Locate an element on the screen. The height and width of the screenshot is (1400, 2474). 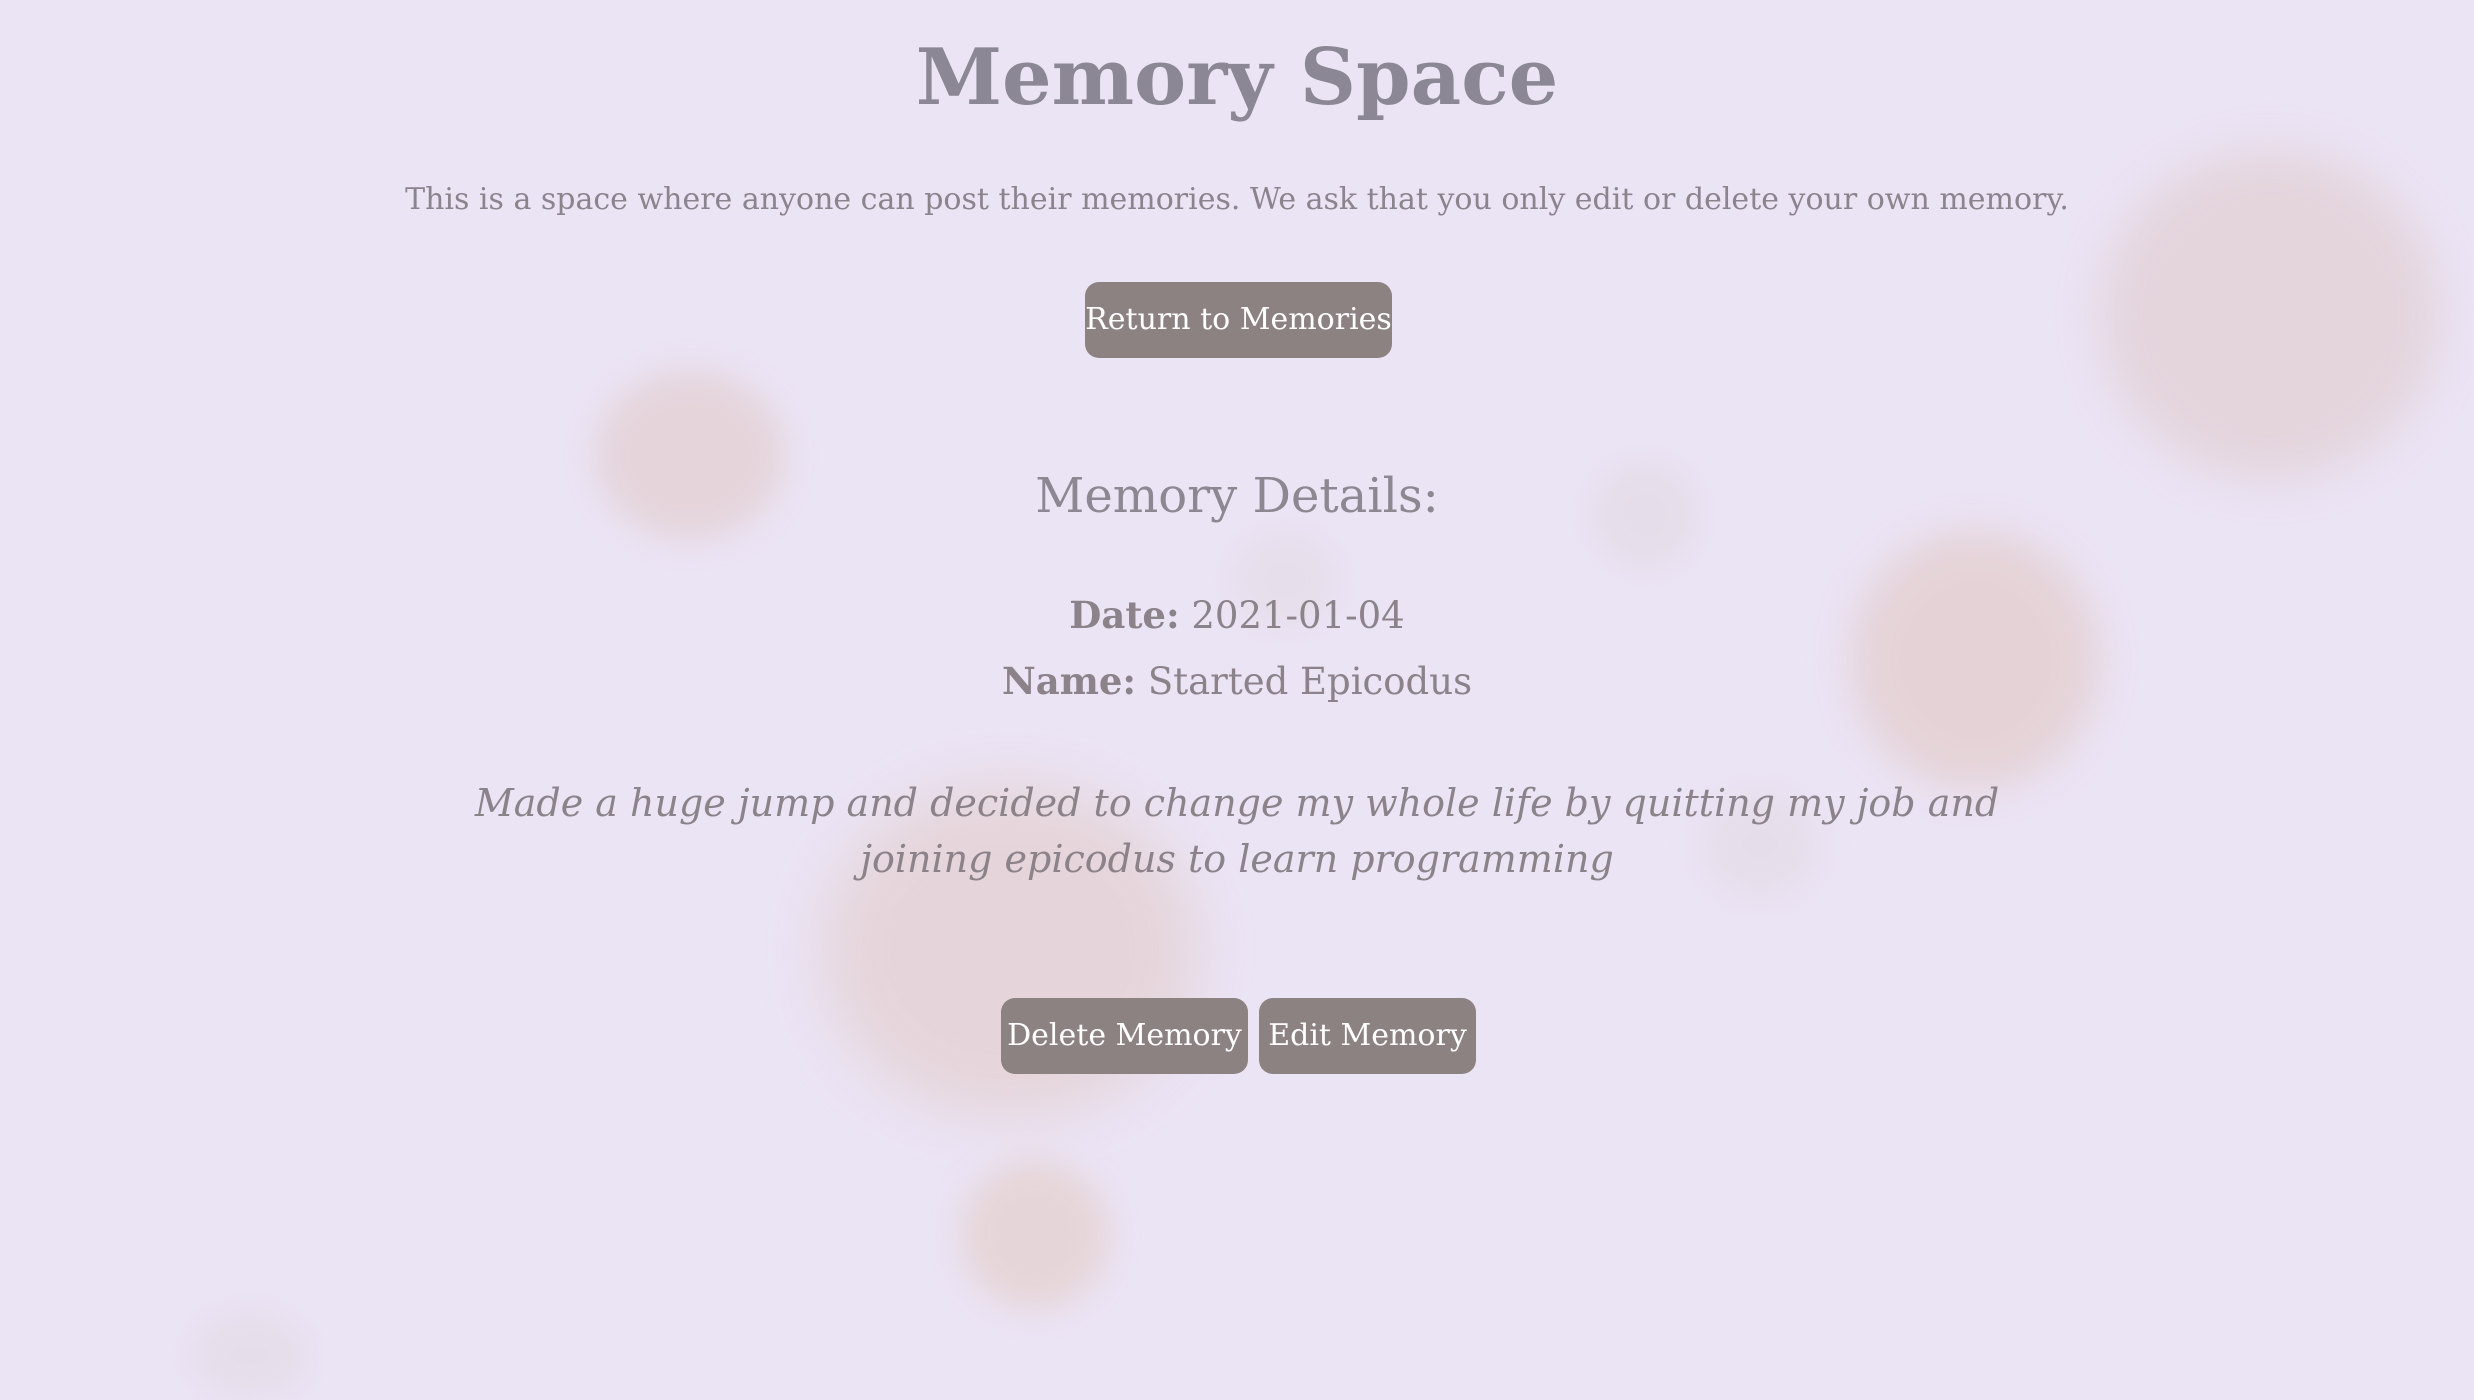
date-label: Date: is located at coordinates (1124, 615).